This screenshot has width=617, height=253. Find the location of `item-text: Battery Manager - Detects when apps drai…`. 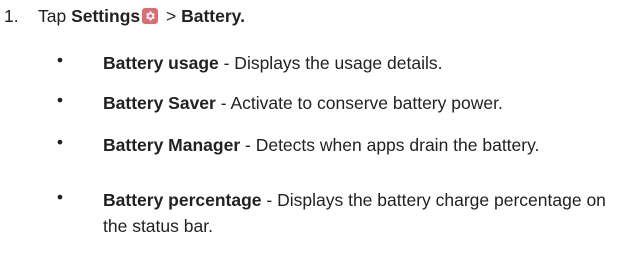

item-text: Battery Manager - Detects when apps drai… is located at coordinates (358, 145).